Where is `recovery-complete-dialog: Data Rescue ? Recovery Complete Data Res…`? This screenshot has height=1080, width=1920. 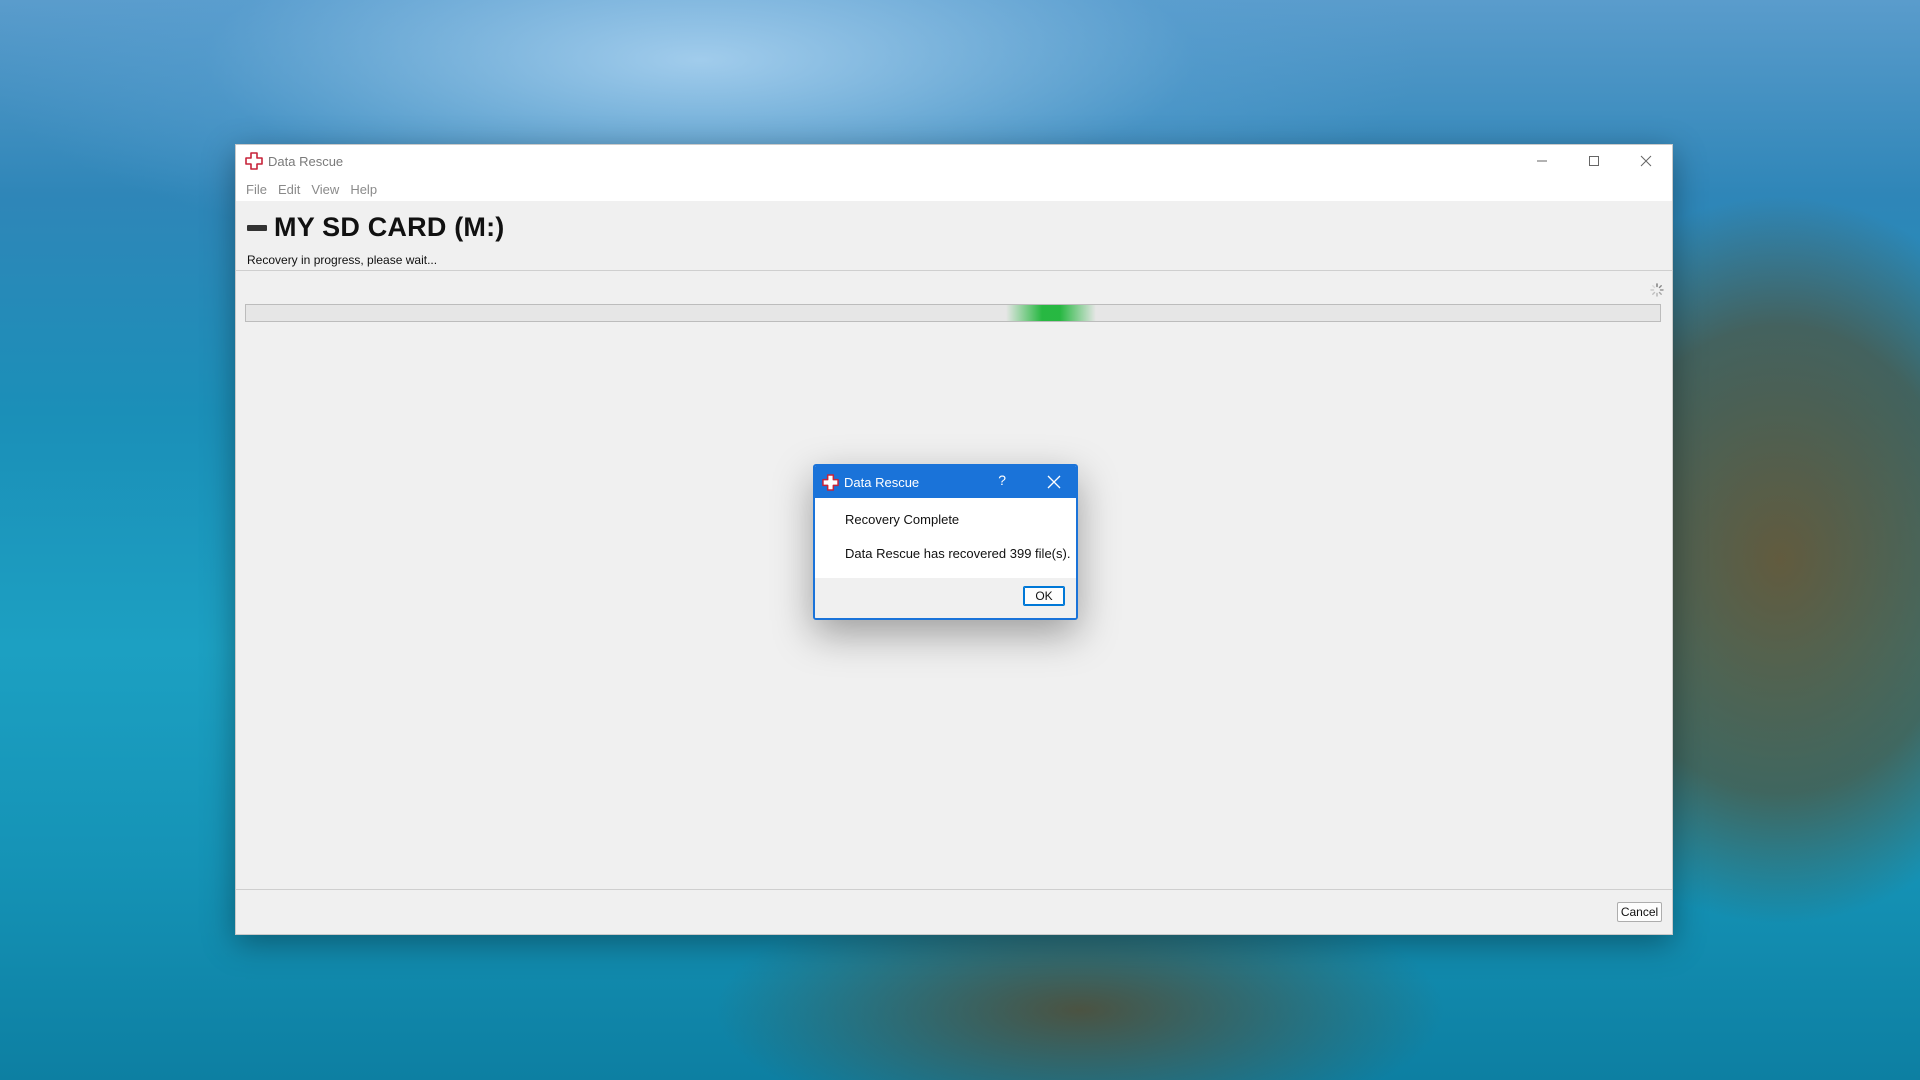 recovery-complete-dialog: Data Rescue ? Recovery Complete Data Res… is located at coordinates (945, 542).